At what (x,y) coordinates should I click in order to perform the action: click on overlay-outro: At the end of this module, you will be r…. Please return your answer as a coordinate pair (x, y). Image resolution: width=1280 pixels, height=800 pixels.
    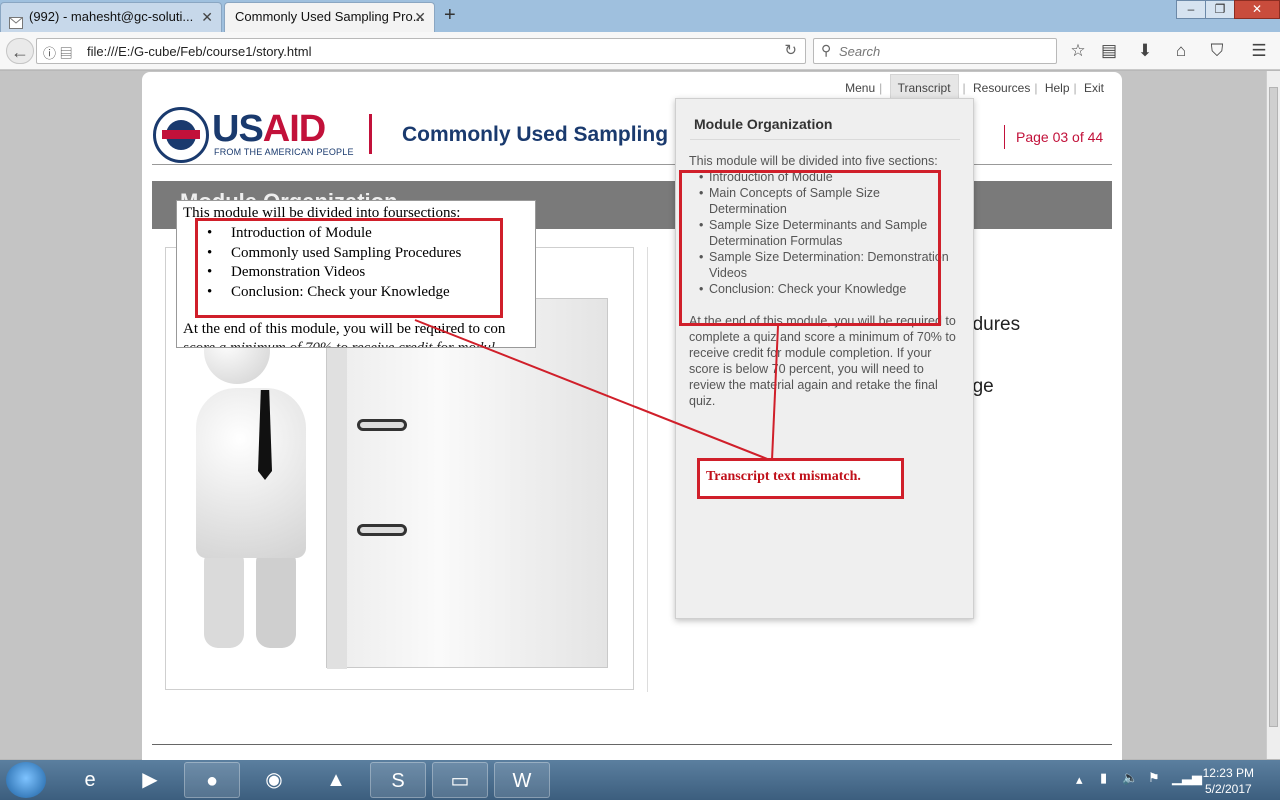
    Looking at the image, I should click on (344, 329).